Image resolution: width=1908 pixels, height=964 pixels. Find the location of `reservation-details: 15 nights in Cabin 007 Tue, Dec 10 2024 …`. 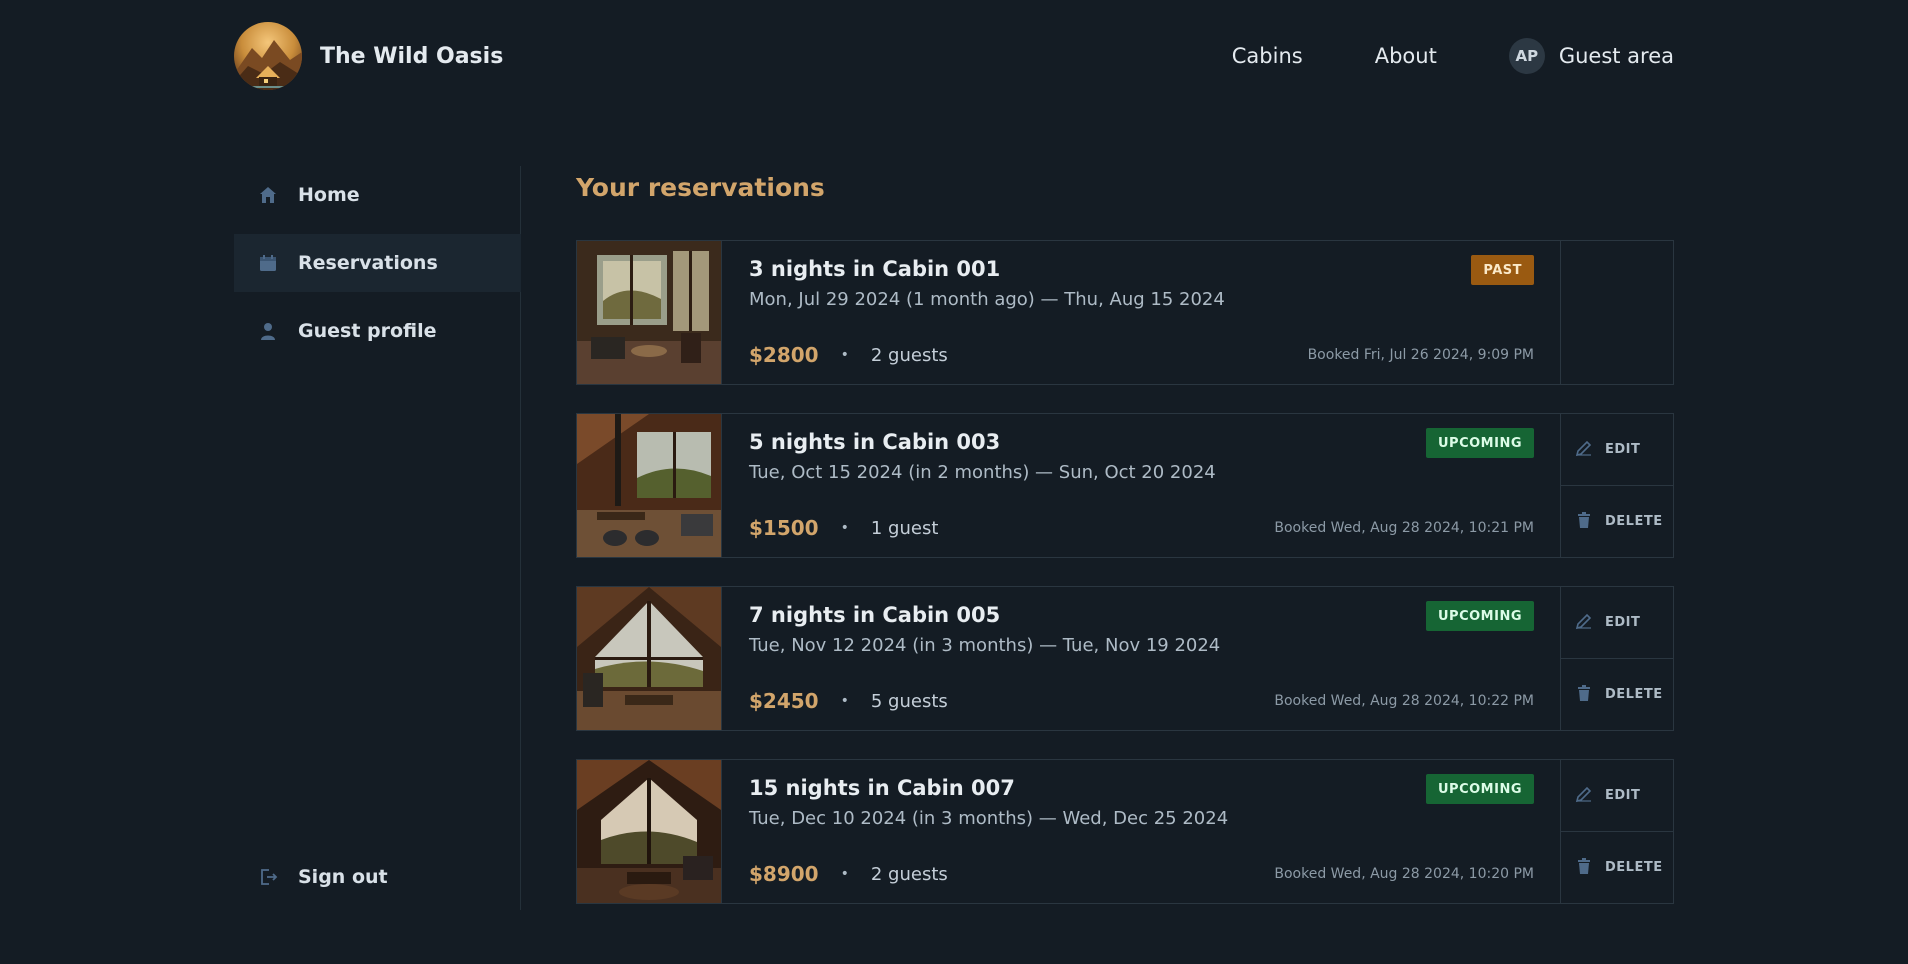

reservation-details: 15 nights in Cabin 007 Tue, Dec 10 2024 … is located at coordinates (1141, 831).